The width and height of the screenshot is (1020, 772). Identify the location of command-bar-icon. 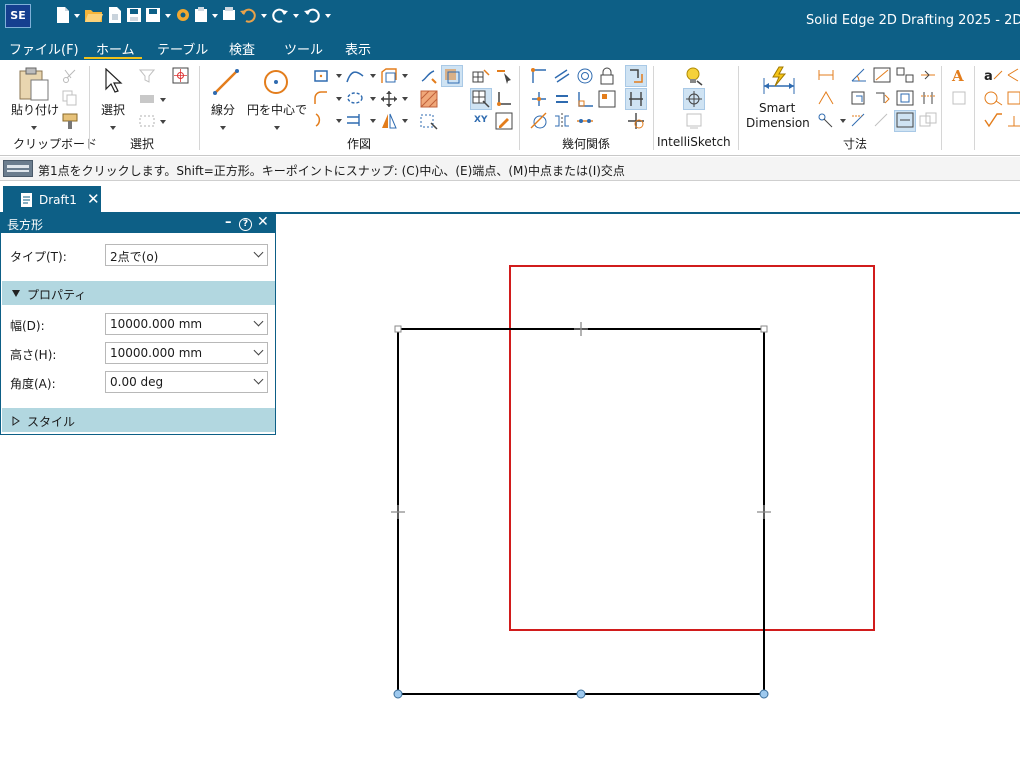
(18, 168).